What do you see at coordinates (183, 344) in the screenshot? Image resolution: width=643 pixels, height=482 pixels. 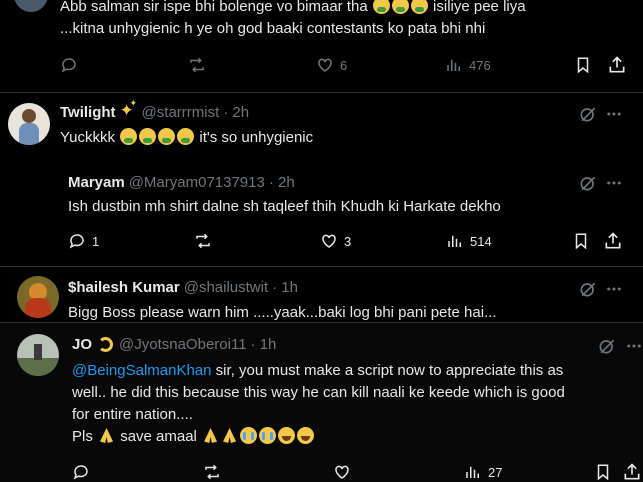 I see `user-handle: @JyotsnaOberoi11` at bounding box center [183, 344].